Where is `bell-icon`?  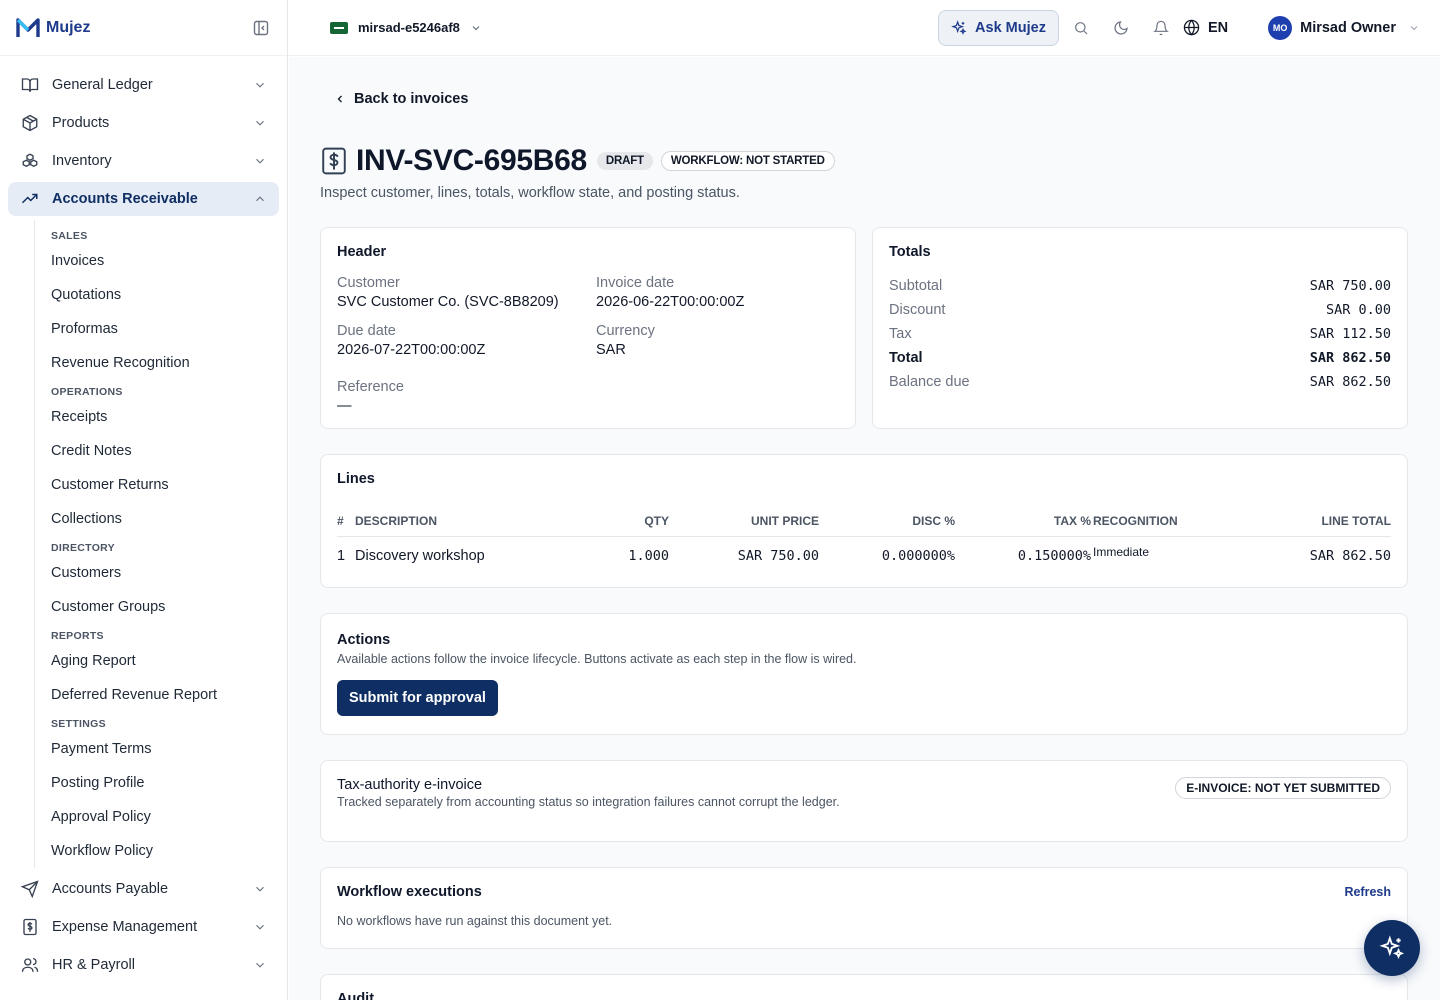
bell-icon is located at coordinates (1161, 28).